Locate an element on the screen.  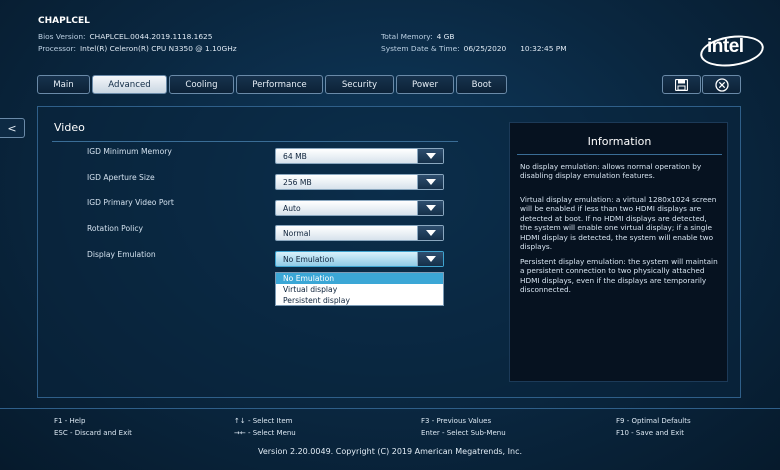
total-memory-value: 4 GB is located at coordinates (445, 36).